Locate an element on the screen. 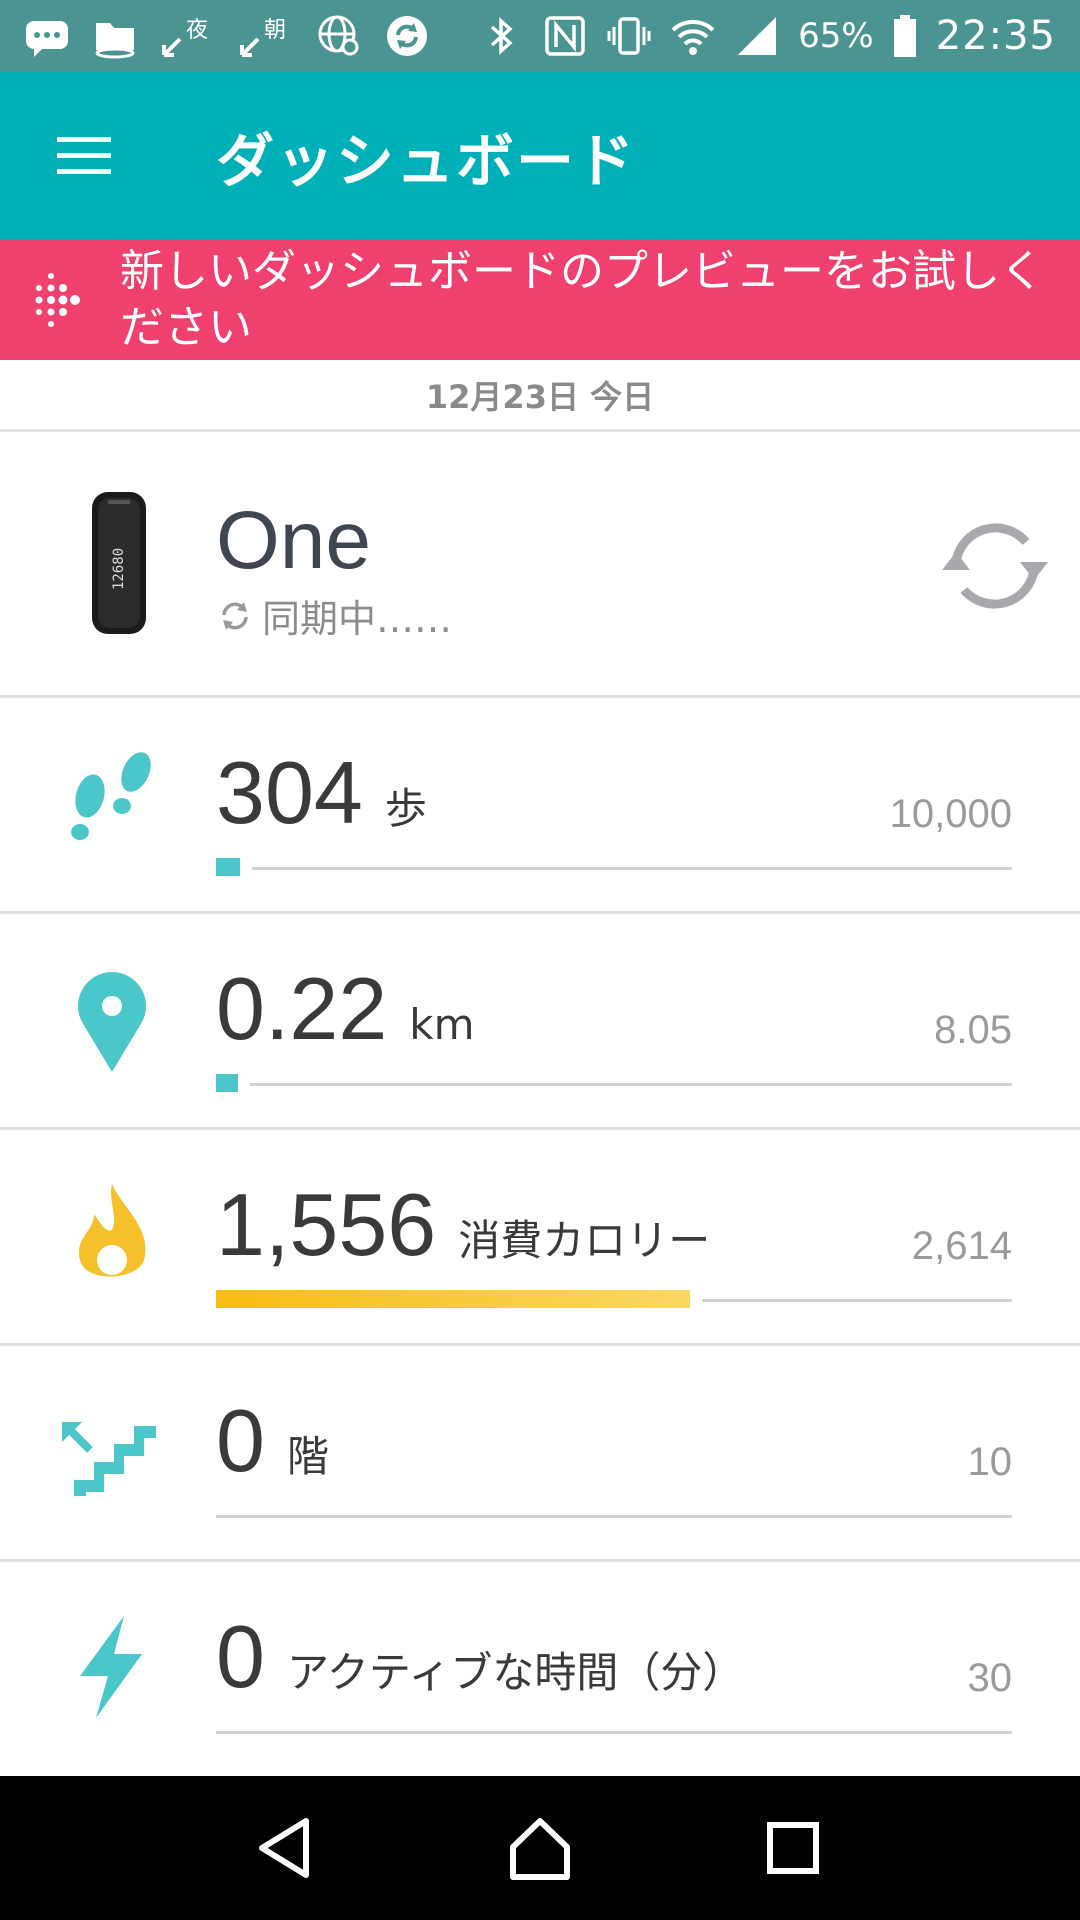  active-minutes-progress-bar is located at coordinates (614, 1733).